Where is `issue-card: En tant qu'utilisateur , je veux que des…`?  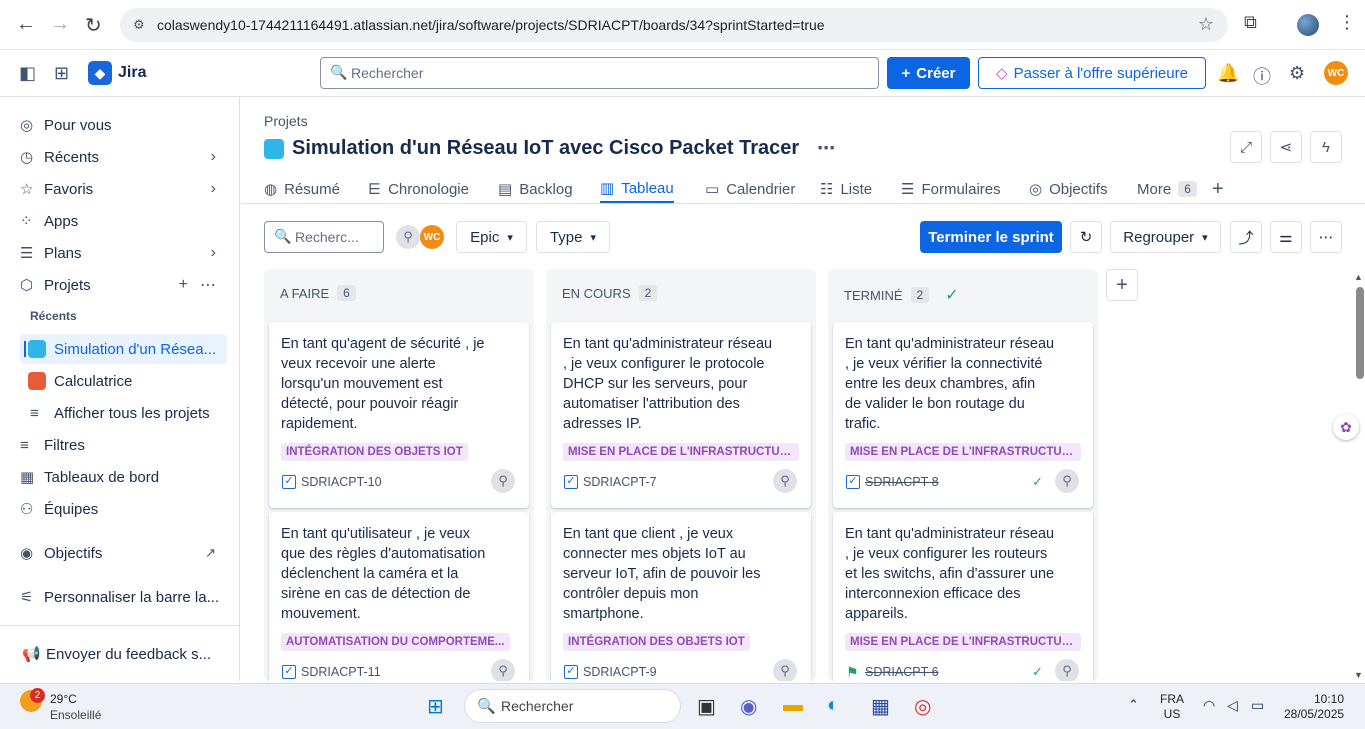
issue-card: En tant qu'utilisateur , je veux que des… is located at coordinates (399, 596).